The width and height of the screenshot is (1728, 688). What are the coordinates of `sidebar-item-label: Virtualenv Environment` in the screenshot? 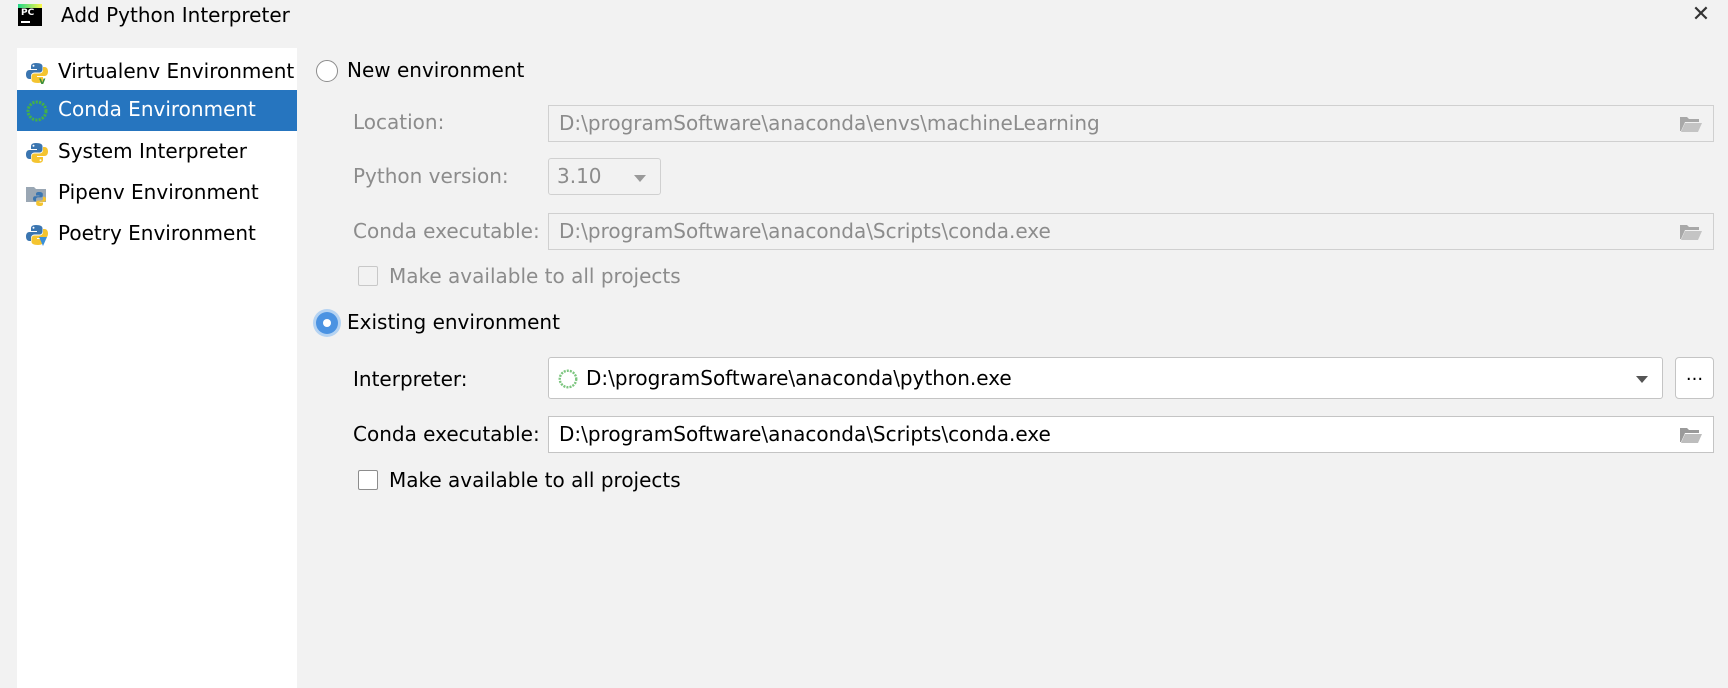 It's located at (176, 71).